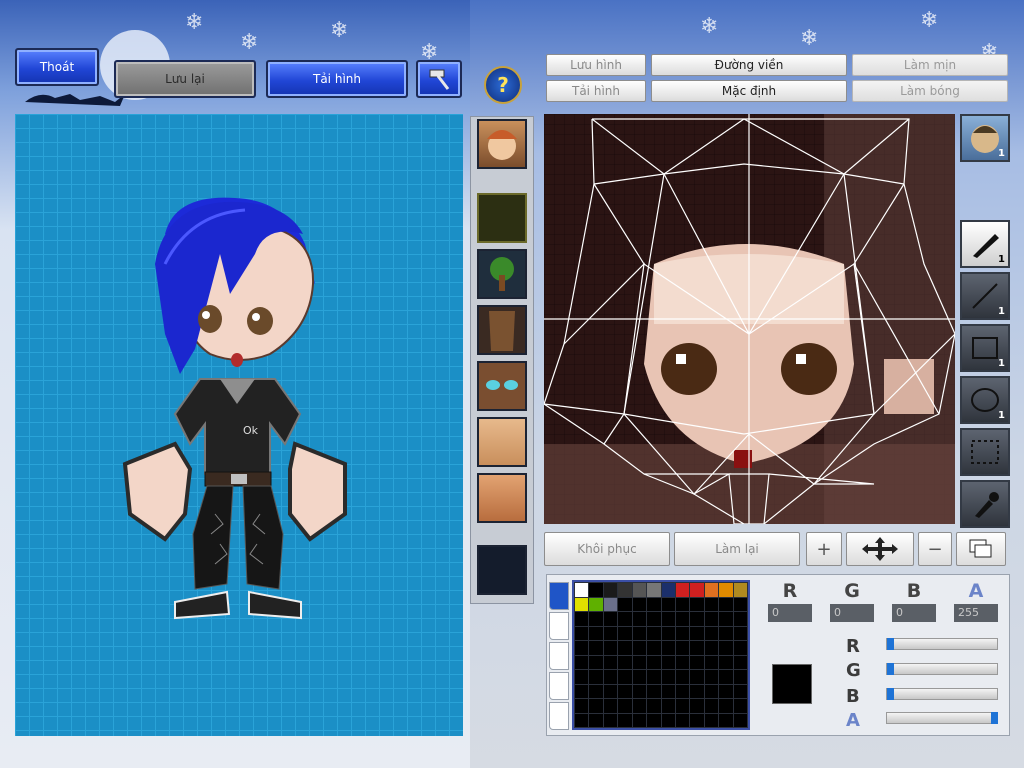  Describe the element at coordinates (824, 549) in the screenshot. I see `zoom-in-button: +` at that location.